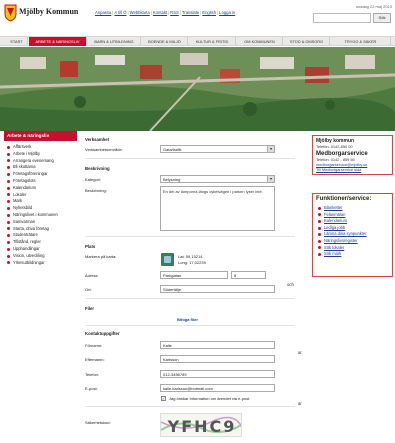 This screenshot has height=443, width=395. I want to click on link-translate: Translate, so click(190, 12).